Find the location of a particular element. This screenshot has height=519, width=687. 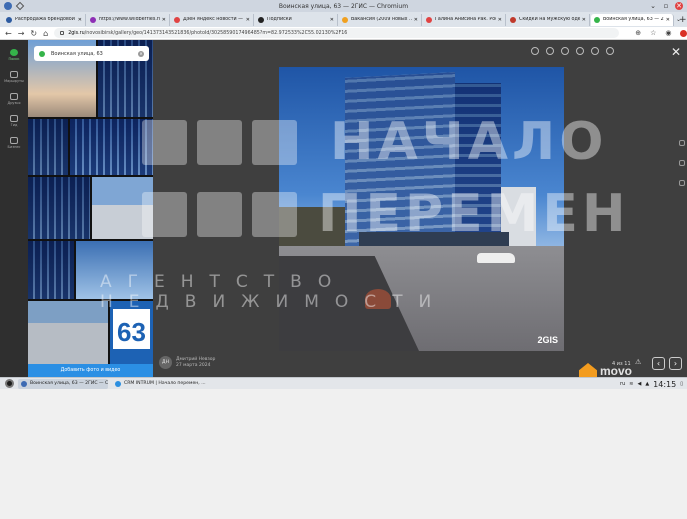

browser-tab: Дзен яндекс новости — Я...✕ is located at coordinates (212, 19).